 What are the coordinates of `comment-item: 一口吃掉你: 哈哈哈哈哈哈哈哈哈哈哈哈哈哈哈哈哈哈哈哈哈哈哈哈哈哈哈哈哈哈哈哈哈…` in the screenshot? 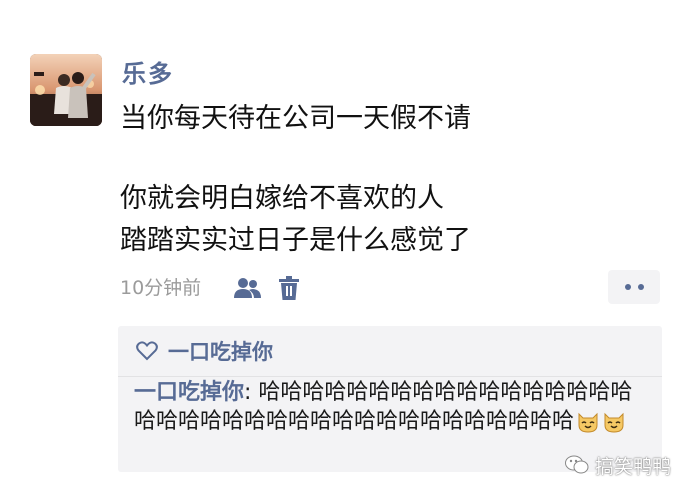 It's located at (394, 407).